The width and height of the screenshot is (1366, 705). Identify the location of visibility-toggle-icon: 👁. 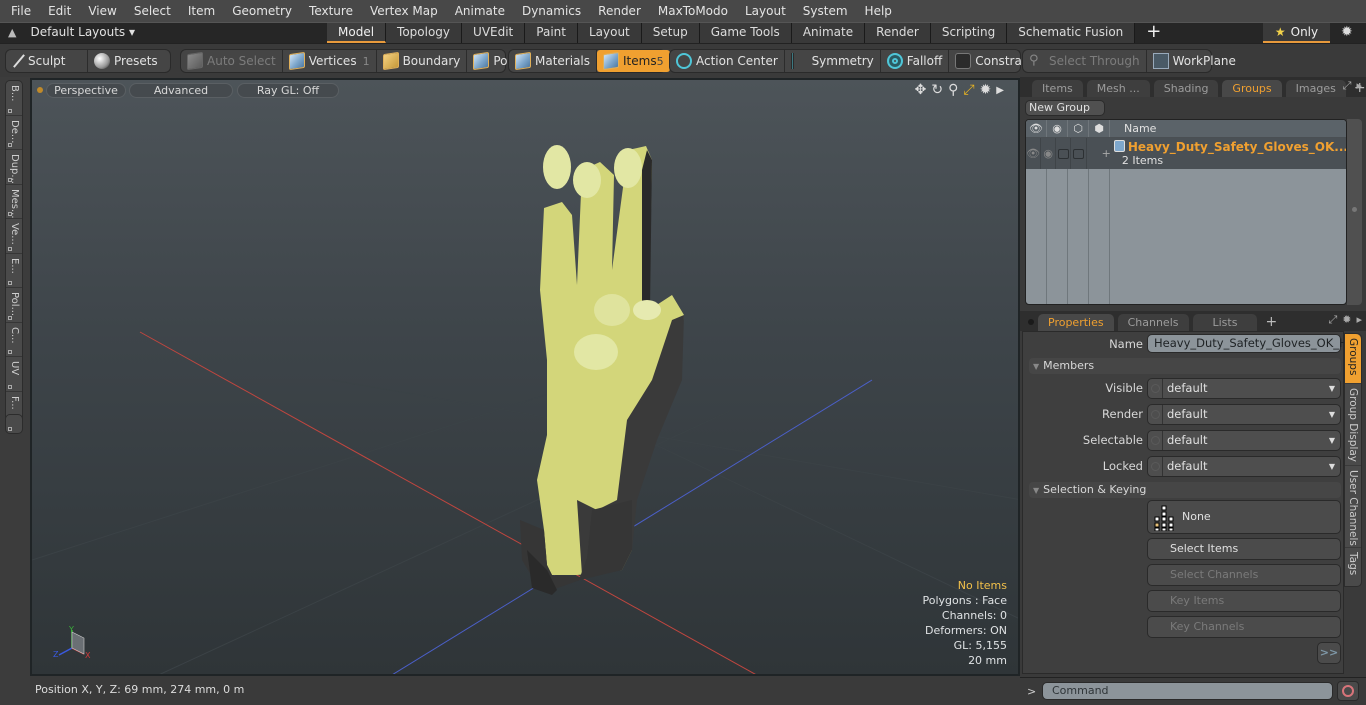
(1034, 153).